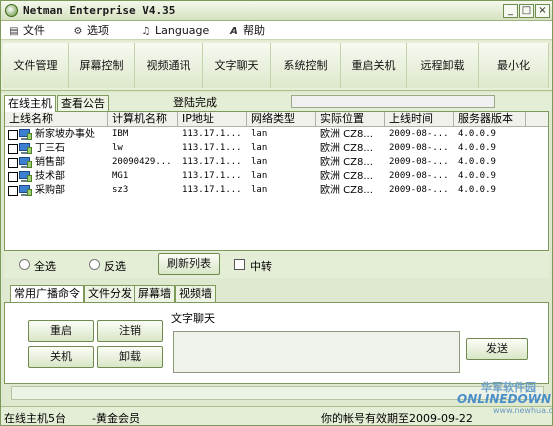 The width and height of the screenshot is (553, 426). Describe the element at coordinates (50, 162) in the screenshot. I see `cell-online-name: 销售部` at that location.